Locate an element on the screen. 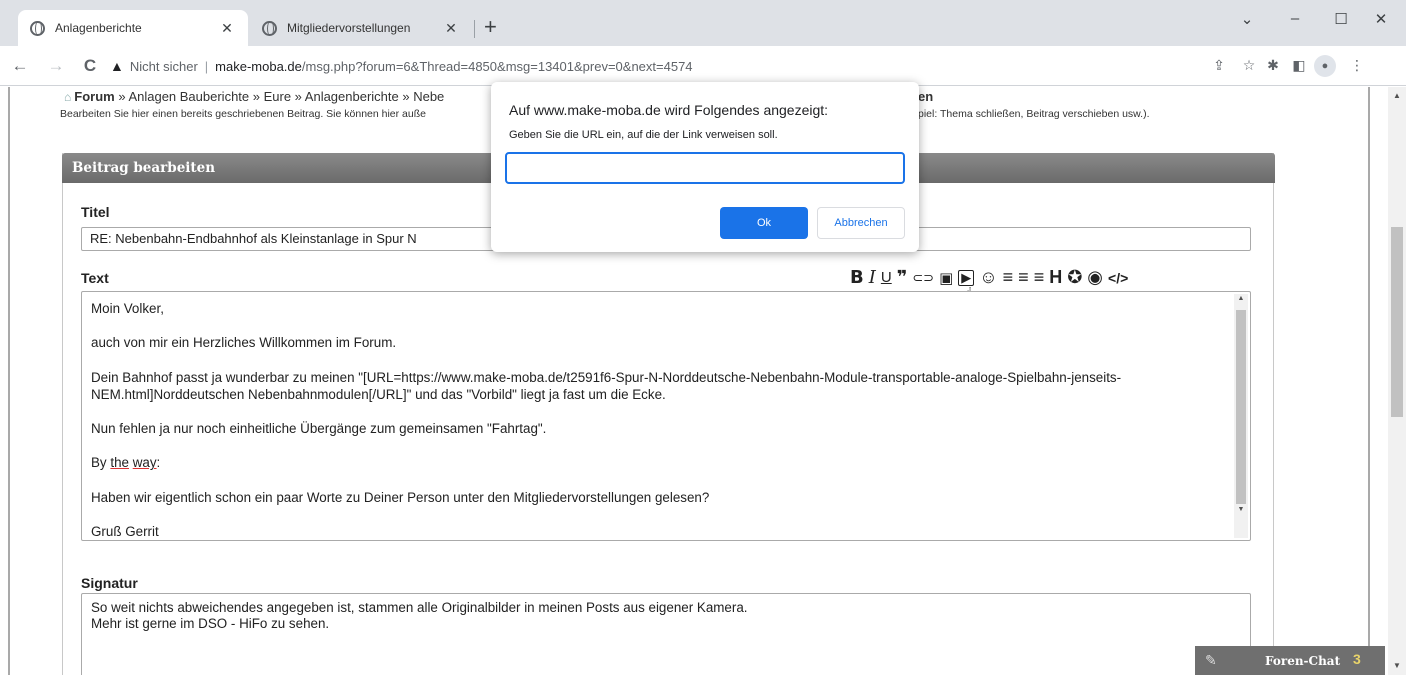 This screenshot has width=1406, height=675. url-host: make-moba.de is located at coordinates (258, 66).